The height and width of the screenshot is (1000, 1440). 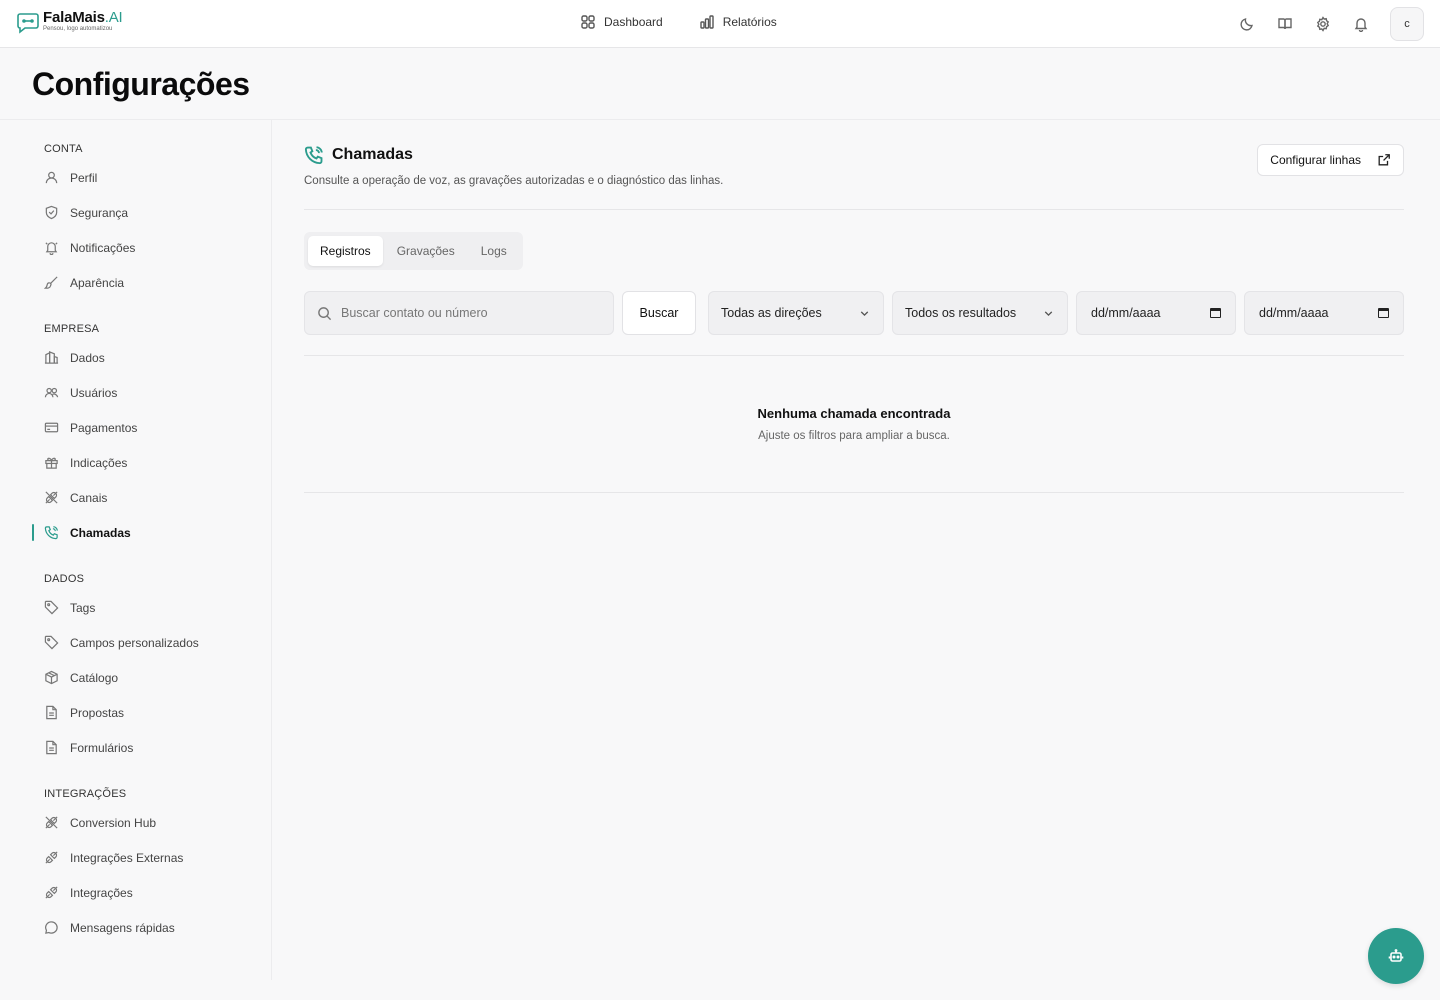 What do you see at coordinates (51, 677) in the screenshot?
I see `box-icon` at bounding box center [51, 677].